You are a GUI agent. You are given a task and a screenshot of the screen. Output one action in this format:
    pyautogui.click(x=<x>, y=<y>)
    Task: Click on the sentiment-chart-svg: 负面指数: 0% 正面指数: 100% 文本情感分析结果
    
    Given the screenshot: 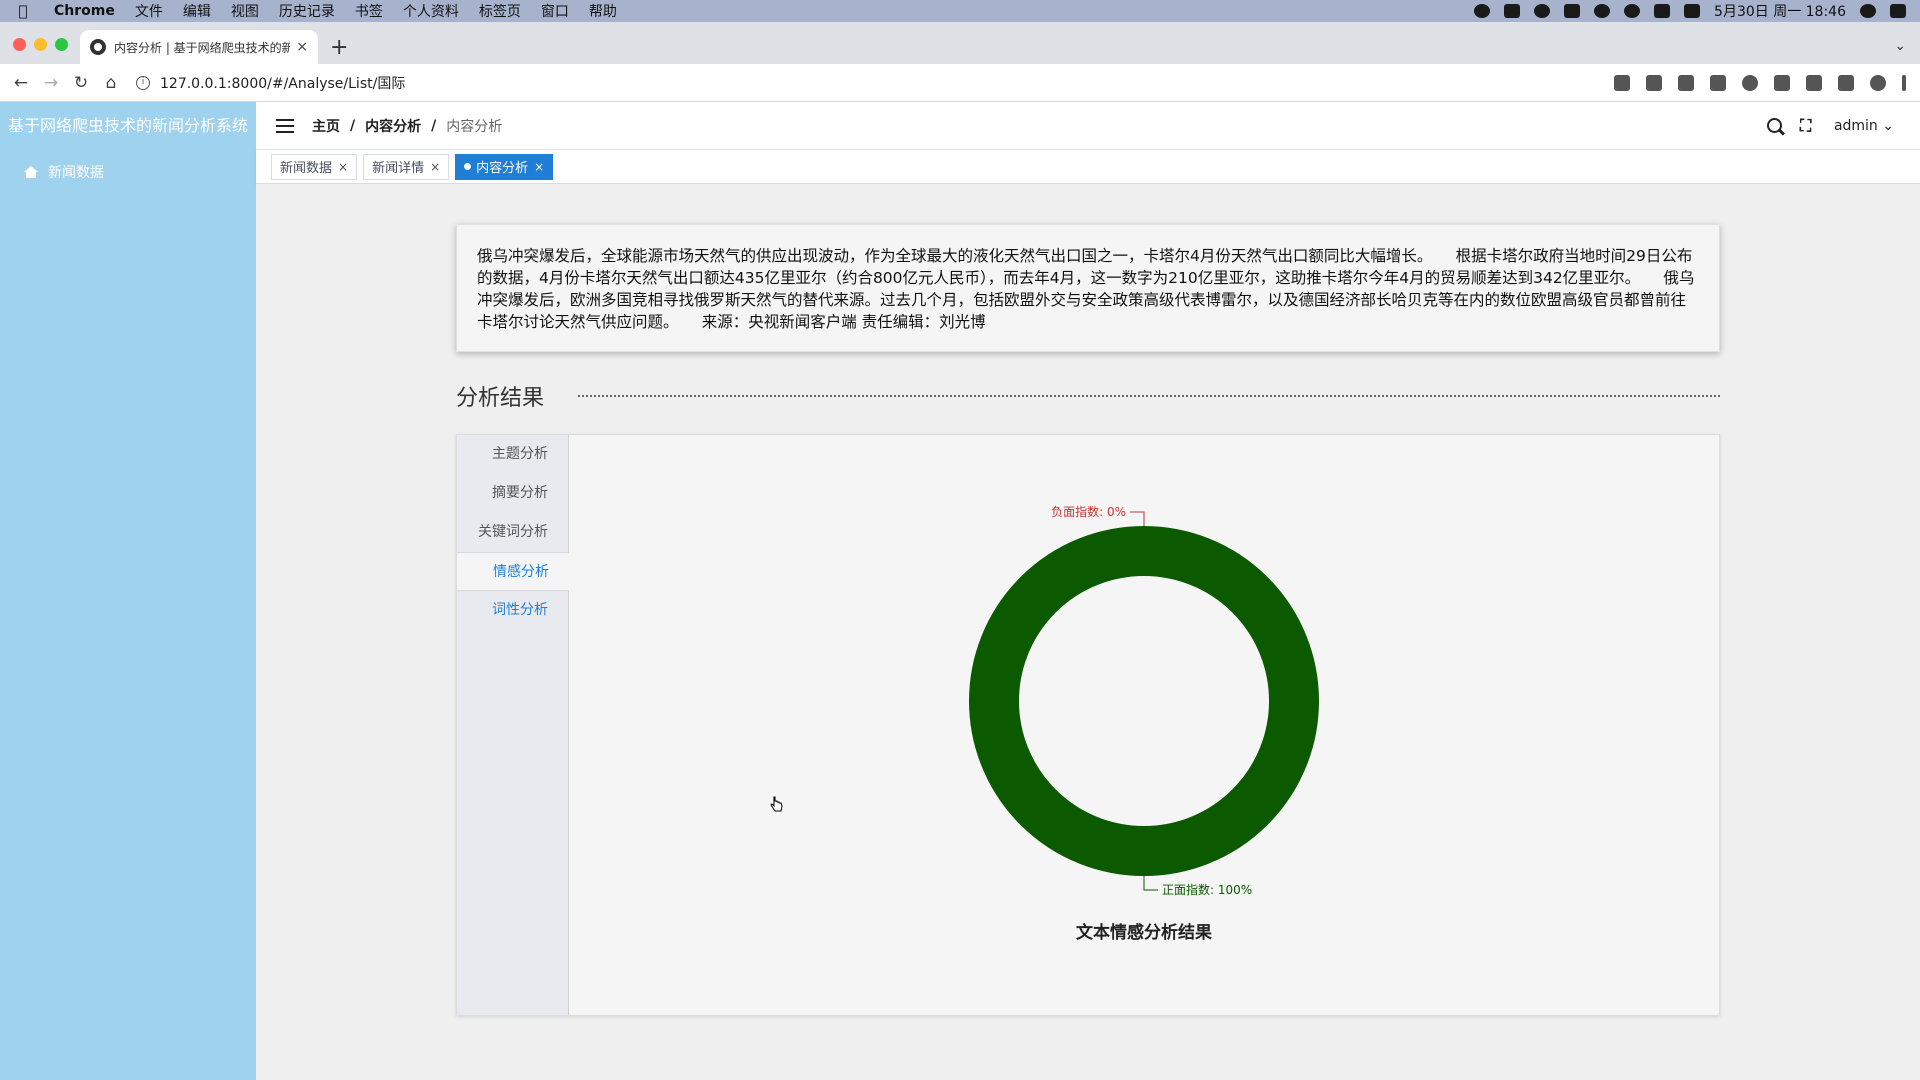 What is the action you would take?
    pyautogui.click(x=1144, y=723)
    